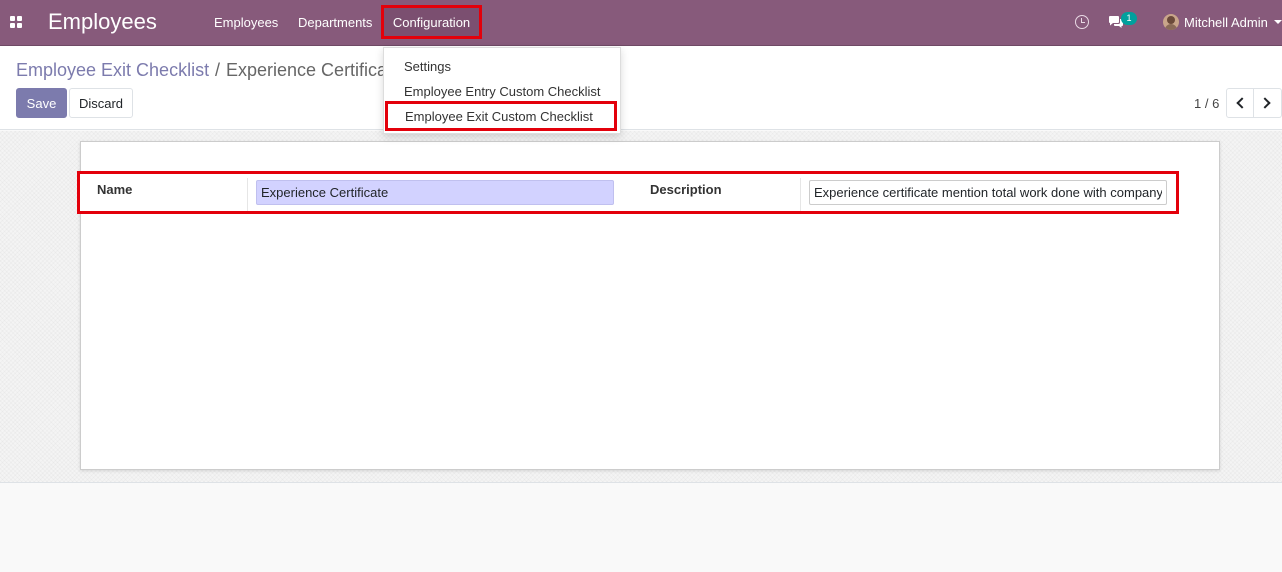  What do you see at coordinates (102, 22) in the screenshot?
I see `app-brand: Employees` at bounding box center [102, 22].